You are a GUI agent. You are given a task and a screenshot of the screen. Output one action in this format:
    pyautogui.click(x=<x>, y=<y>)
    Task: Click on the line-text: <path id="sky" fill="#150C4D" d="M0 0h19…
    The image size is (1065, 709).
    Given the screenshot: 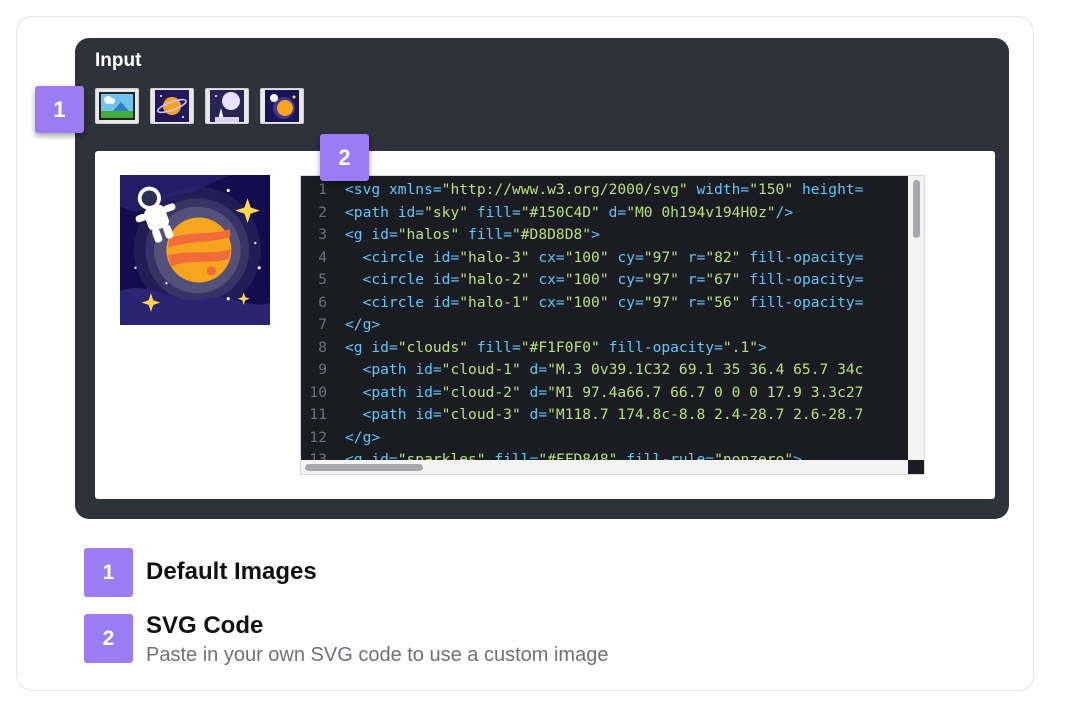 What is the action you would take?
    pyautogui.click(x=569, y=212)
    